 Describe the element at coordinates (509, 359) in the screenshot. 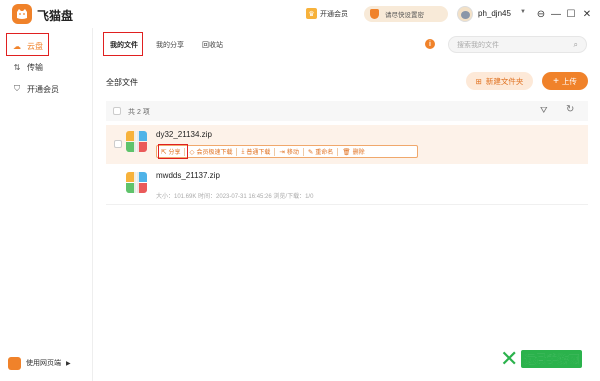

I see `watermark-logo-icon: ✕` at that location.